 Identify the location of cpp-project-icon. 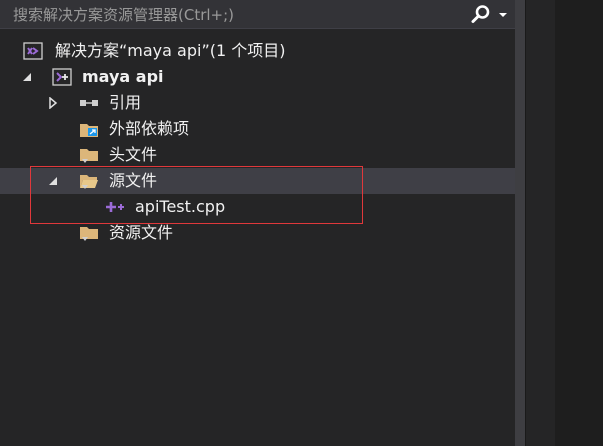
(62, 77).